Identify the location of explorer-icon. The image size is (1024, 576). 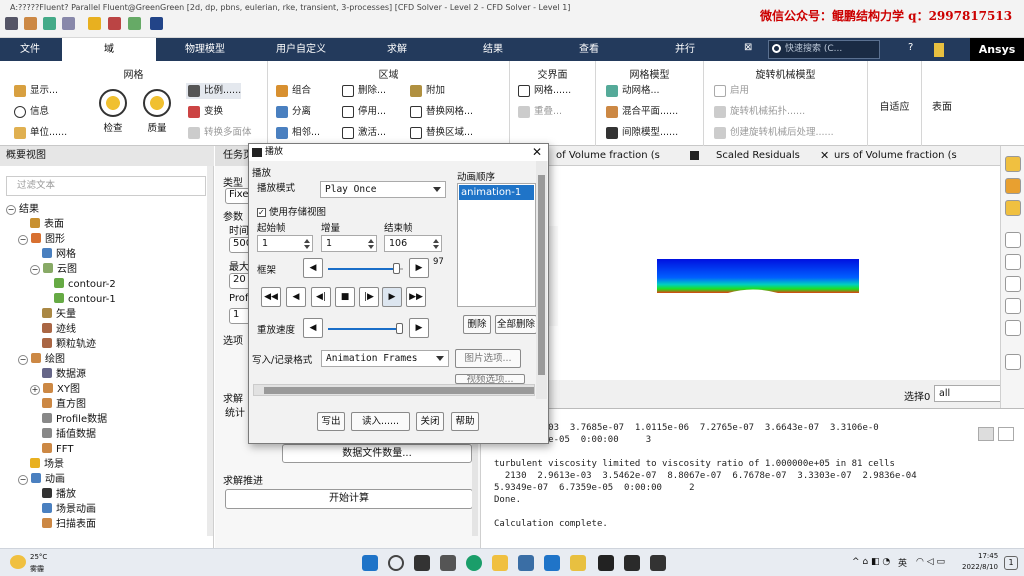
(500, 563).